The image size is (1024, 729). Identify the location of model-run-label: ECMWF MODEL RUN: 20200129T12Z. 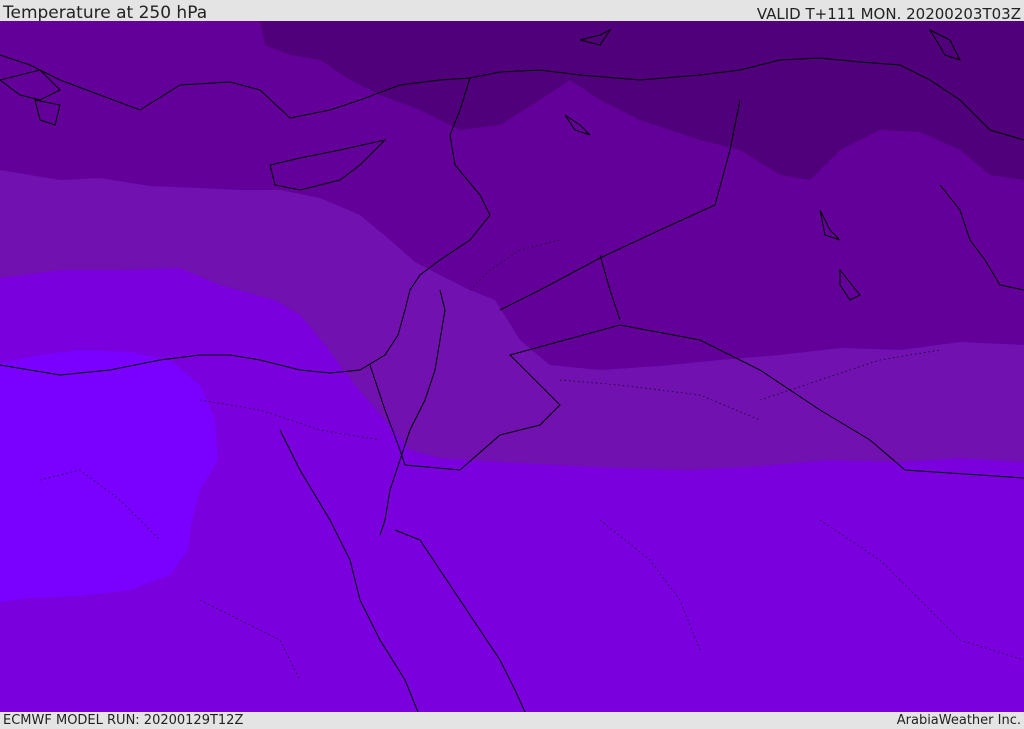
(123, 720).